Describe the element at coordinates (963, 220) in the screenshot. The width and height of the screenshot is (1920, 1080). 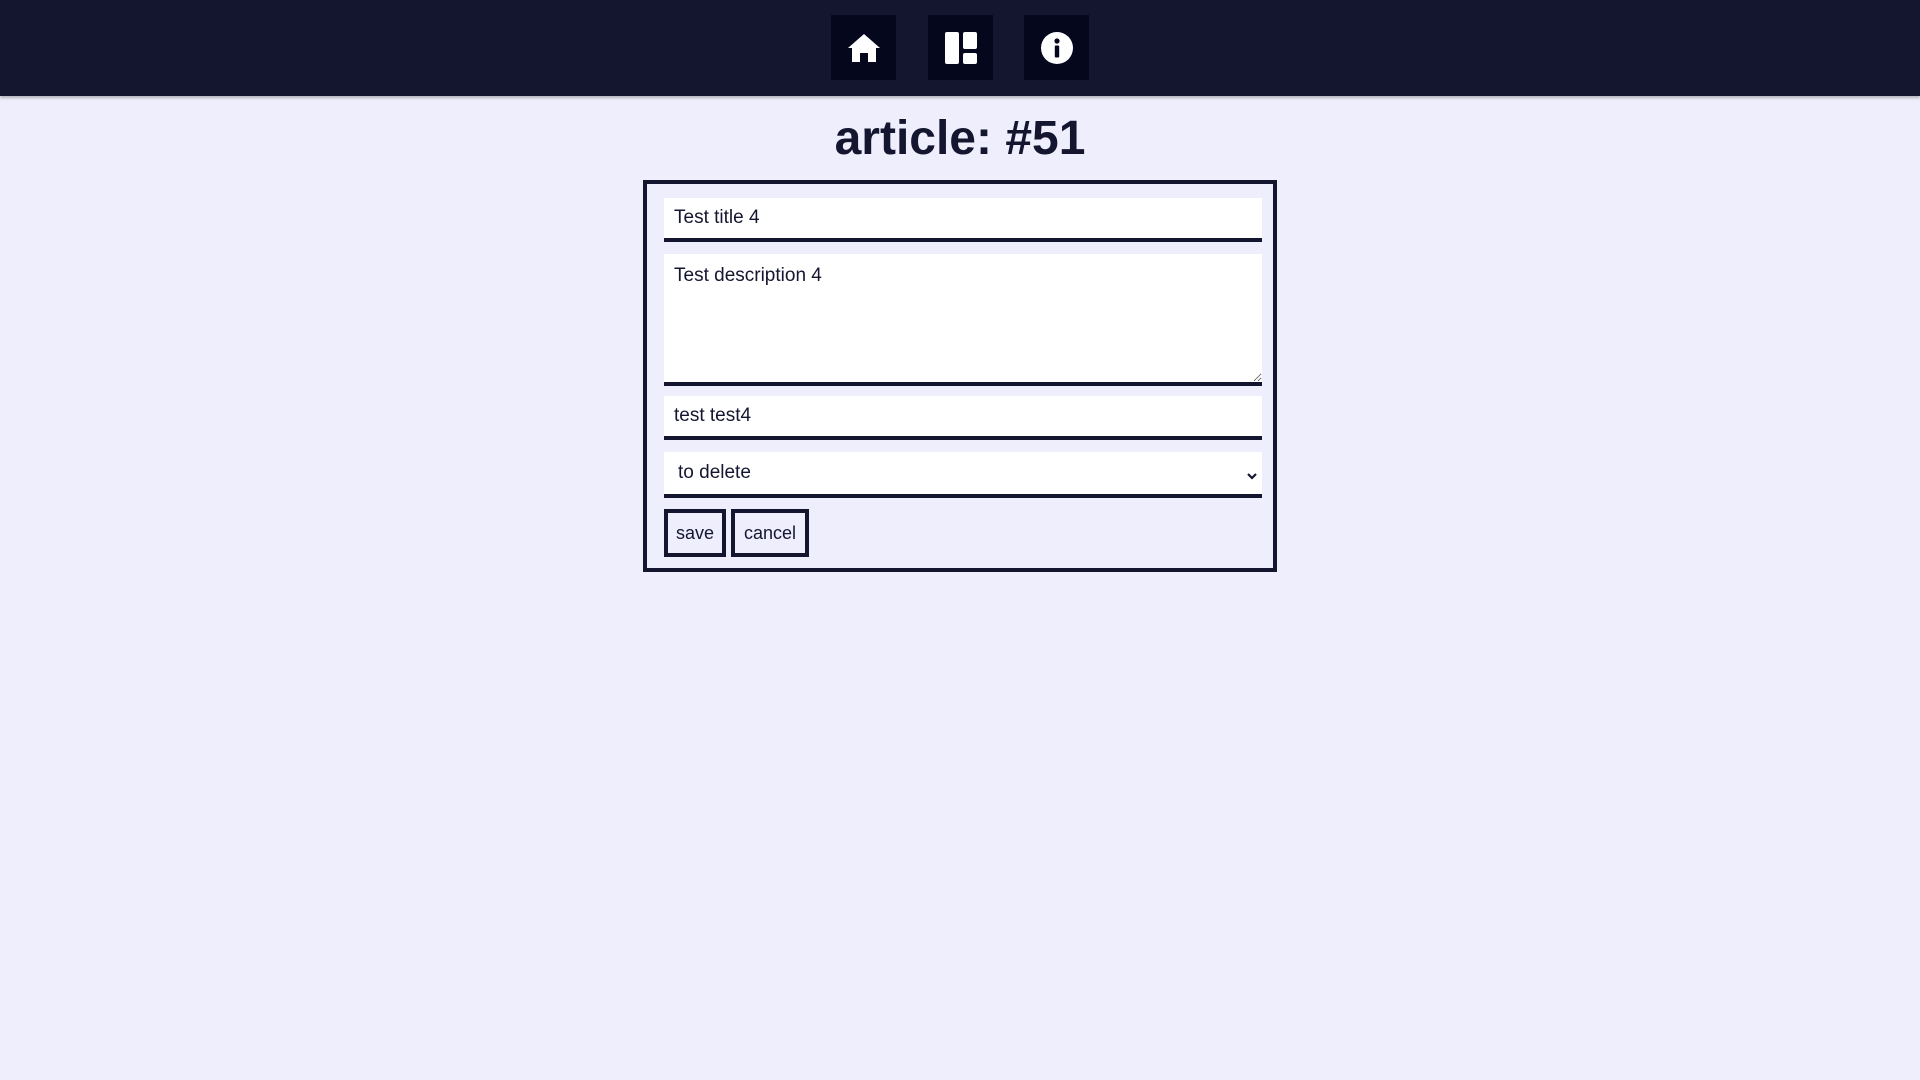
I see `title-input` at that location.